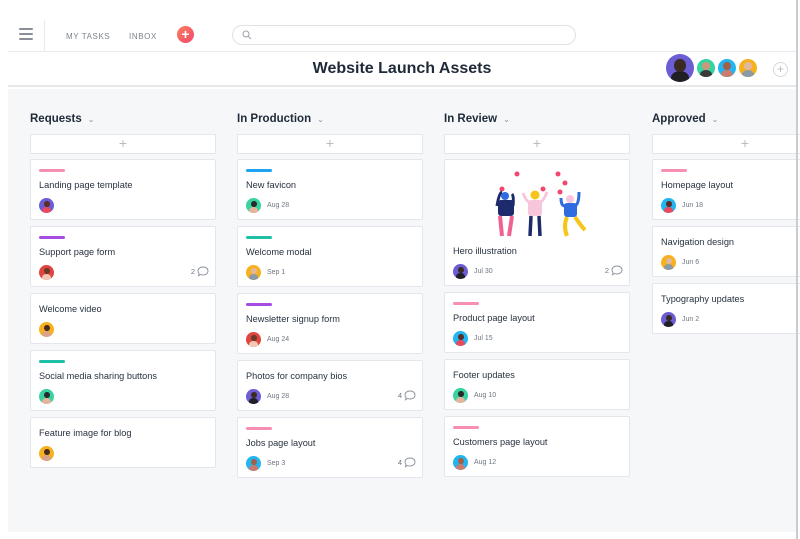 This screenshot has height=539, width=800. What do you see at coordinates (123, 256) in the screenshot?
I see `task-card: Support page form 2` at bounding box center [123, 256].